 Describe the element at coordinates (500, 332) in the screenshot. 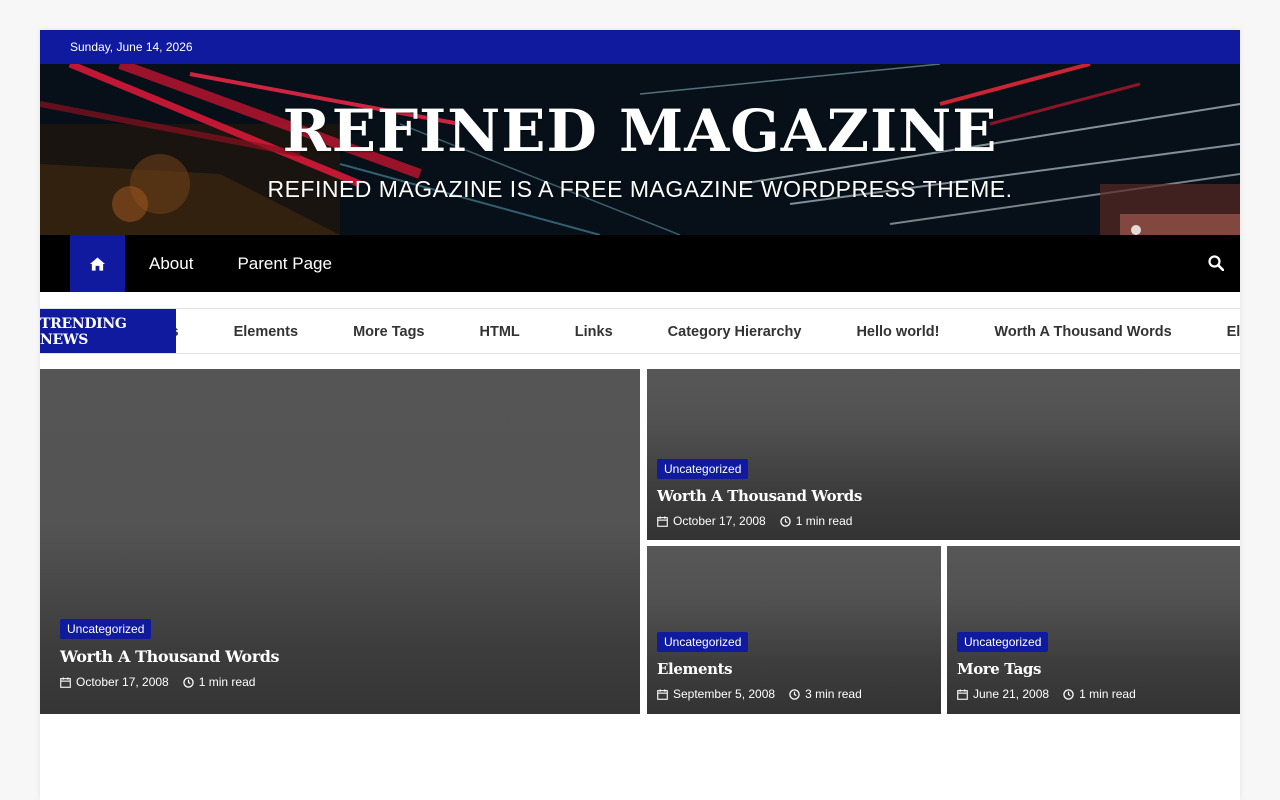

I see `ticker-item: HTML` at that location.